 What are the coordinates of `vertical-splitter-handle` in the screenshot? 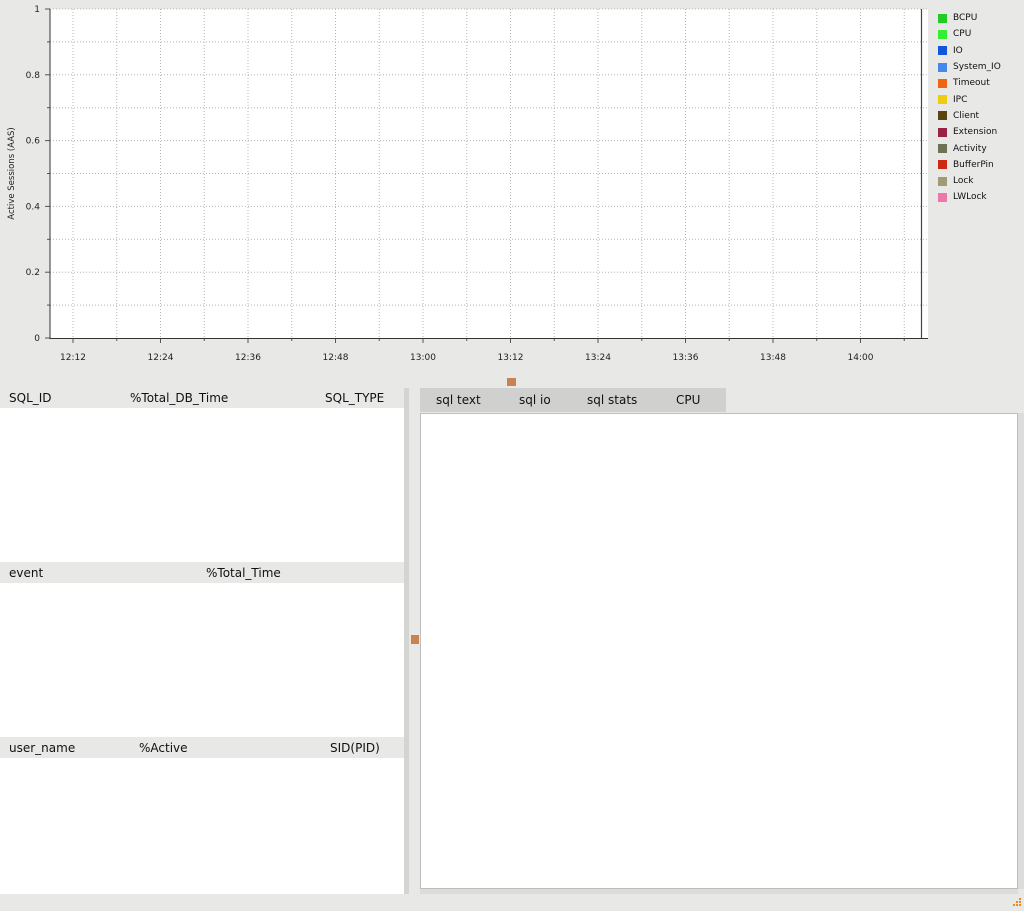 It's located at (415, 639).